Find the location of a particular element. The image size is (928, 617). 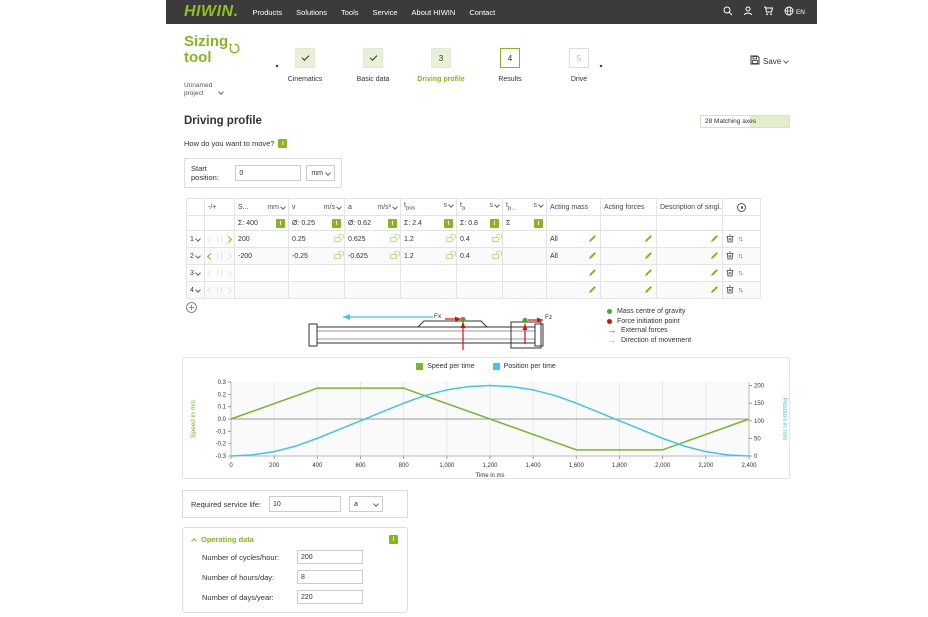

nav-item-about: About HIWIN is located at coordinates (434, 12).